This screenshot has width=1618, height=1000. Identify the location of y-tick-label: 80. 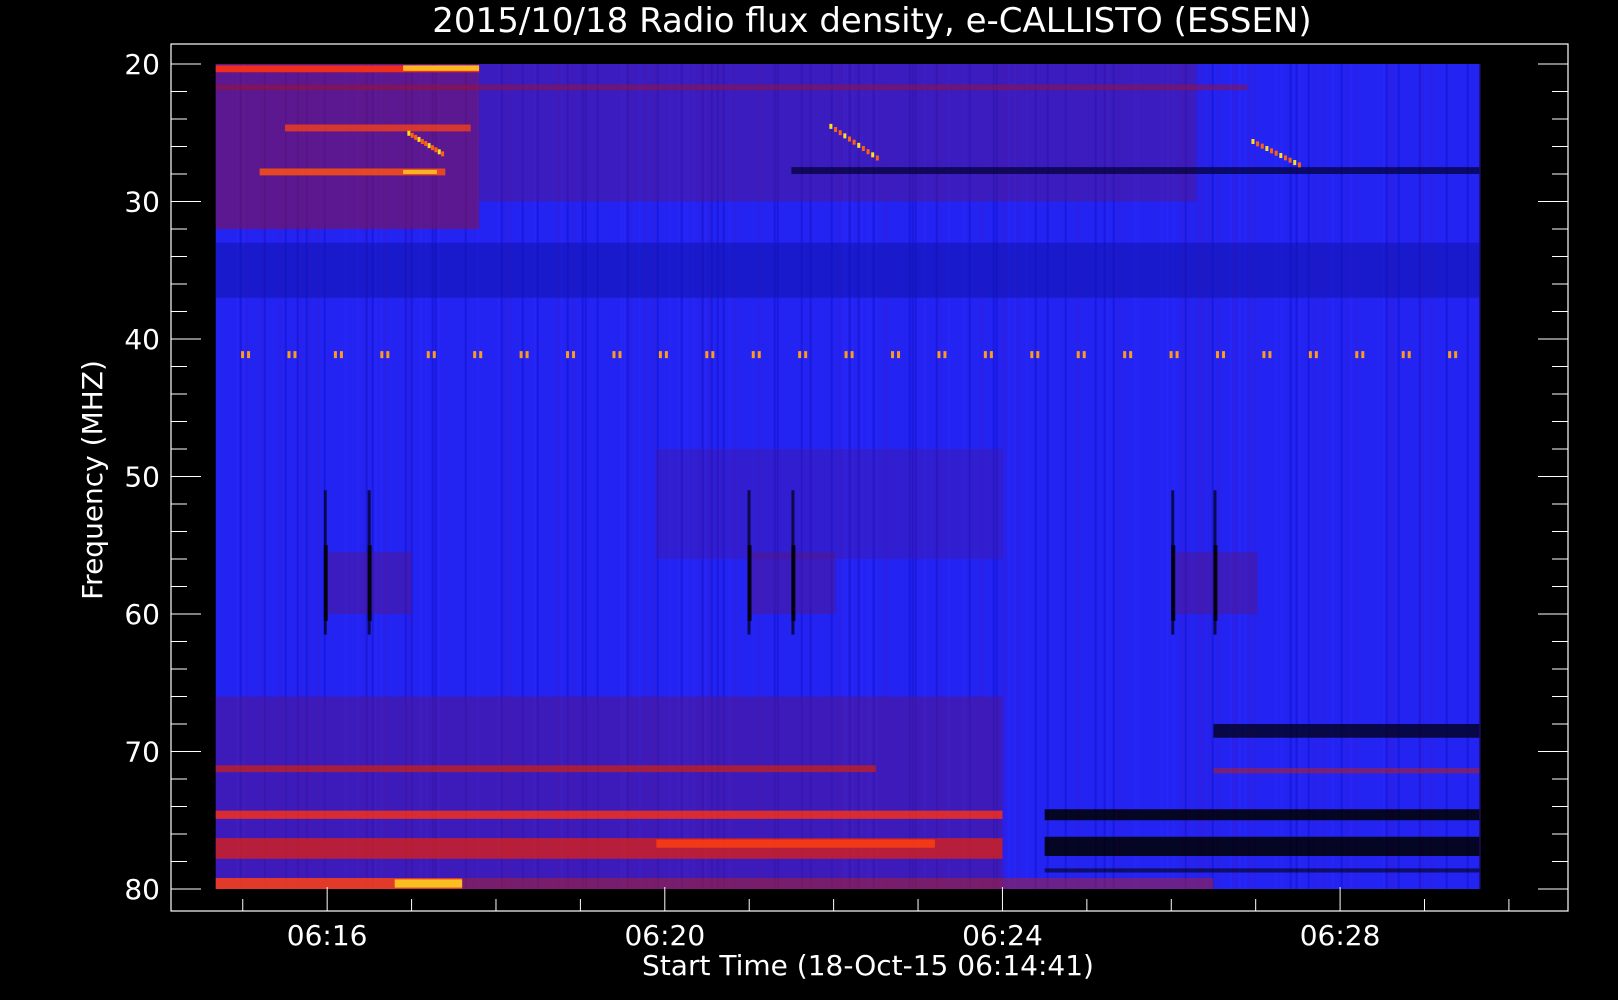
(142, 889).